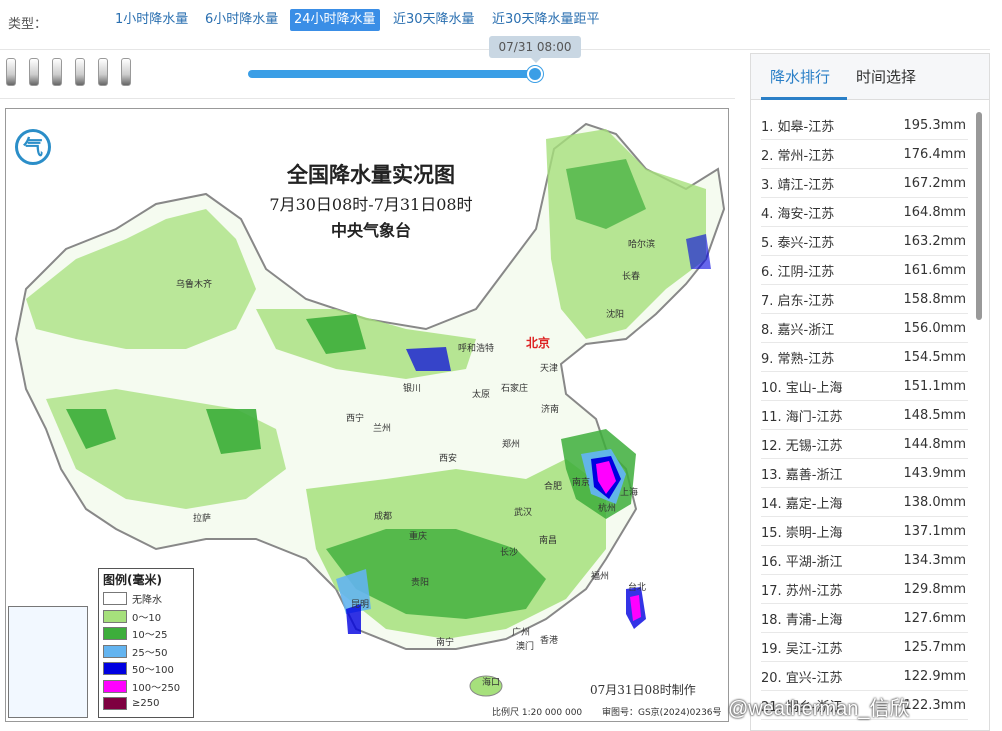 Image resolution: width=1002 pixels, height=731 pixels. I want to click on precip-value: 143.9mm, so click(934, 473).